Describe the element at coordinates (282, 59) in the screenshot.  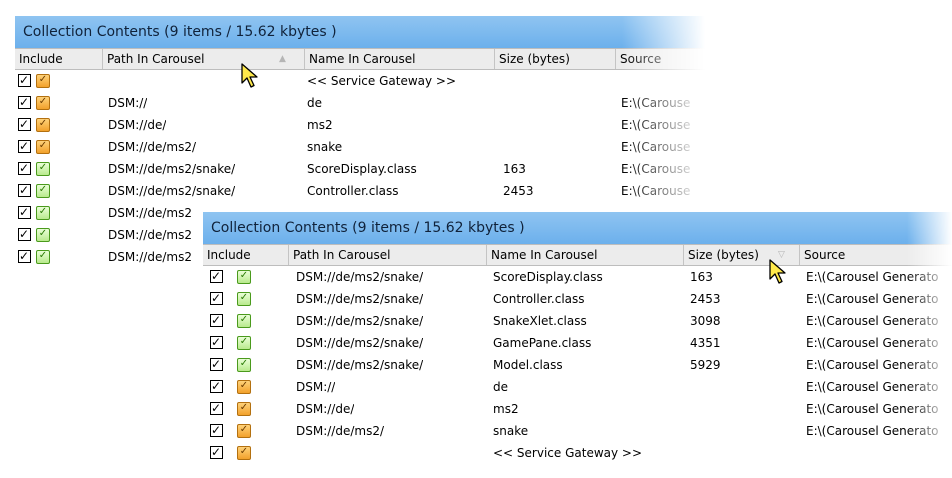
I see `sort-ascending-icon: ▲` at that location.